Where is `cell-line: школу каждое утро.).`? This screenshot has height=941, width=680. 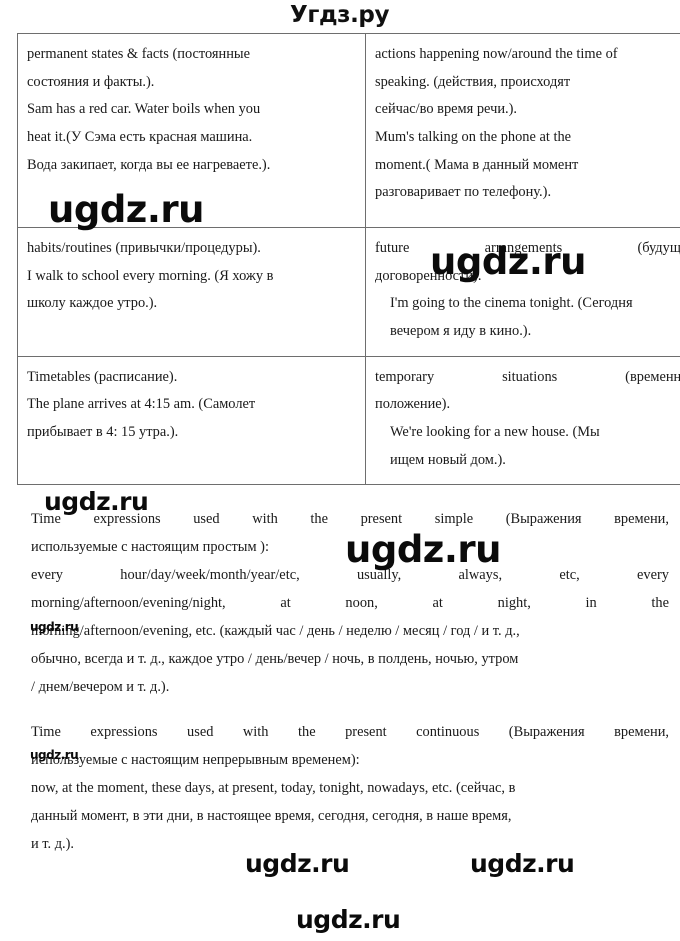
cell-line: школу каждое утро.). is located at coordinates (92, 303).